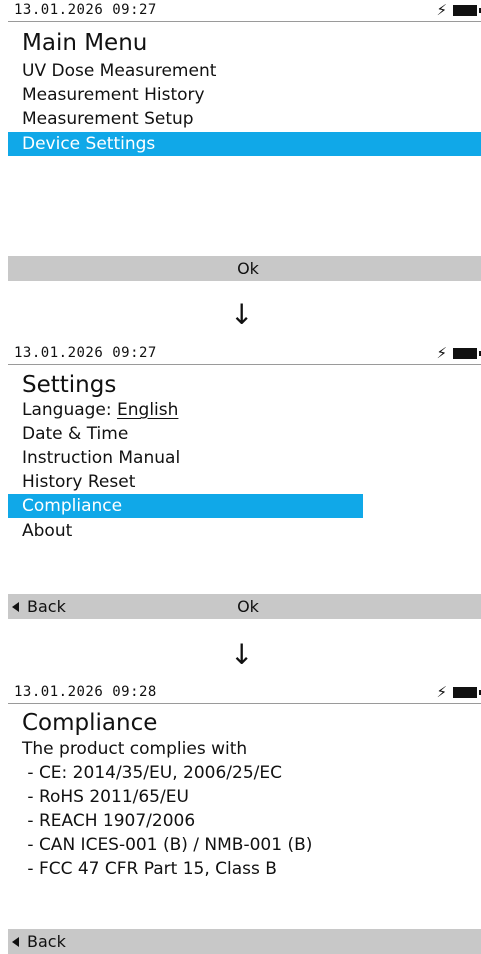 The height and width of the screenshot is (954, 481). What do you see at coordinates (167, 845) in the screenshot?
I see `compliance-can-ices: - CAN ICES-001 (B) / NMB-001 (B)` at bounding box center [167, 845].